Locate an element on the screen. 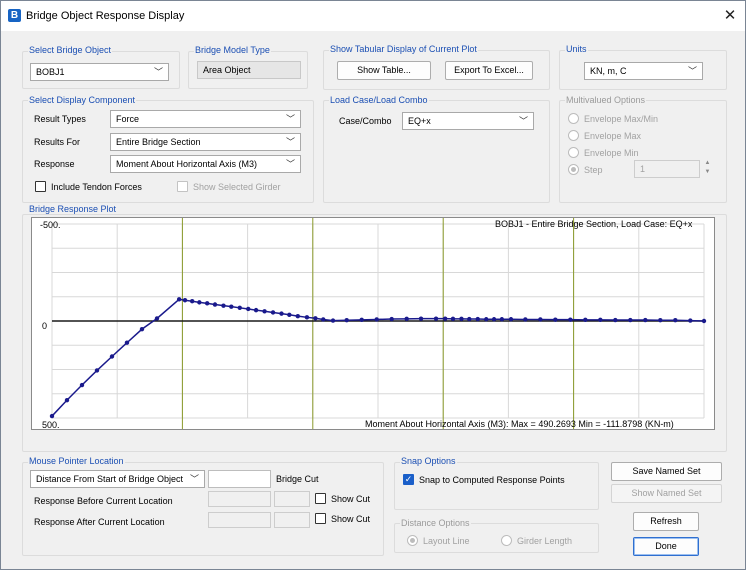 The width and height of the screenshot is (746, 570). bridge-model-type-value: Area Object is located at coordinates (249, 70).